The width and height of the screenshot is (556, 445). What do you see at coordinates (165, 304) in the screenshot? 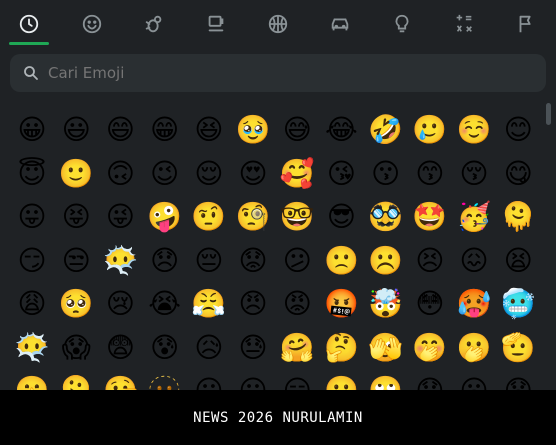
I see `emoji-button: 😭` at bounding box center [165, 304].